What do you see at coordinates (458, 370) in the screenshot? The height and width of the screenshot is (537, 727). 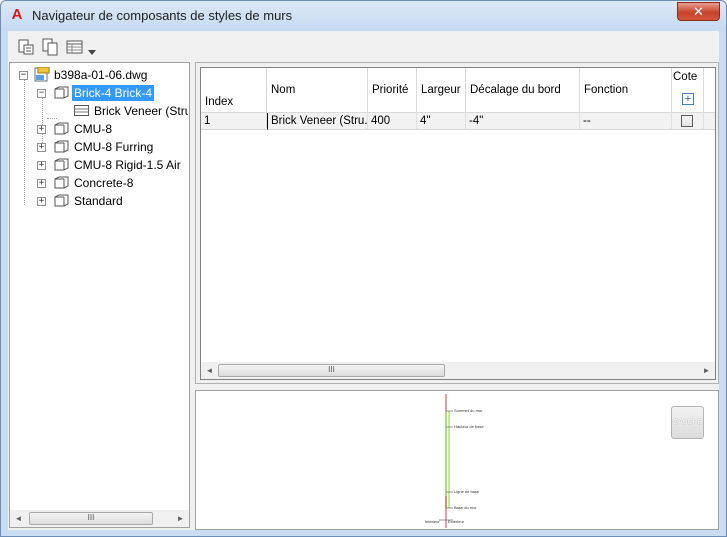 I see `grid-horizontal-scrollbar: ◄ III ►` at bounding box center [458, 370].